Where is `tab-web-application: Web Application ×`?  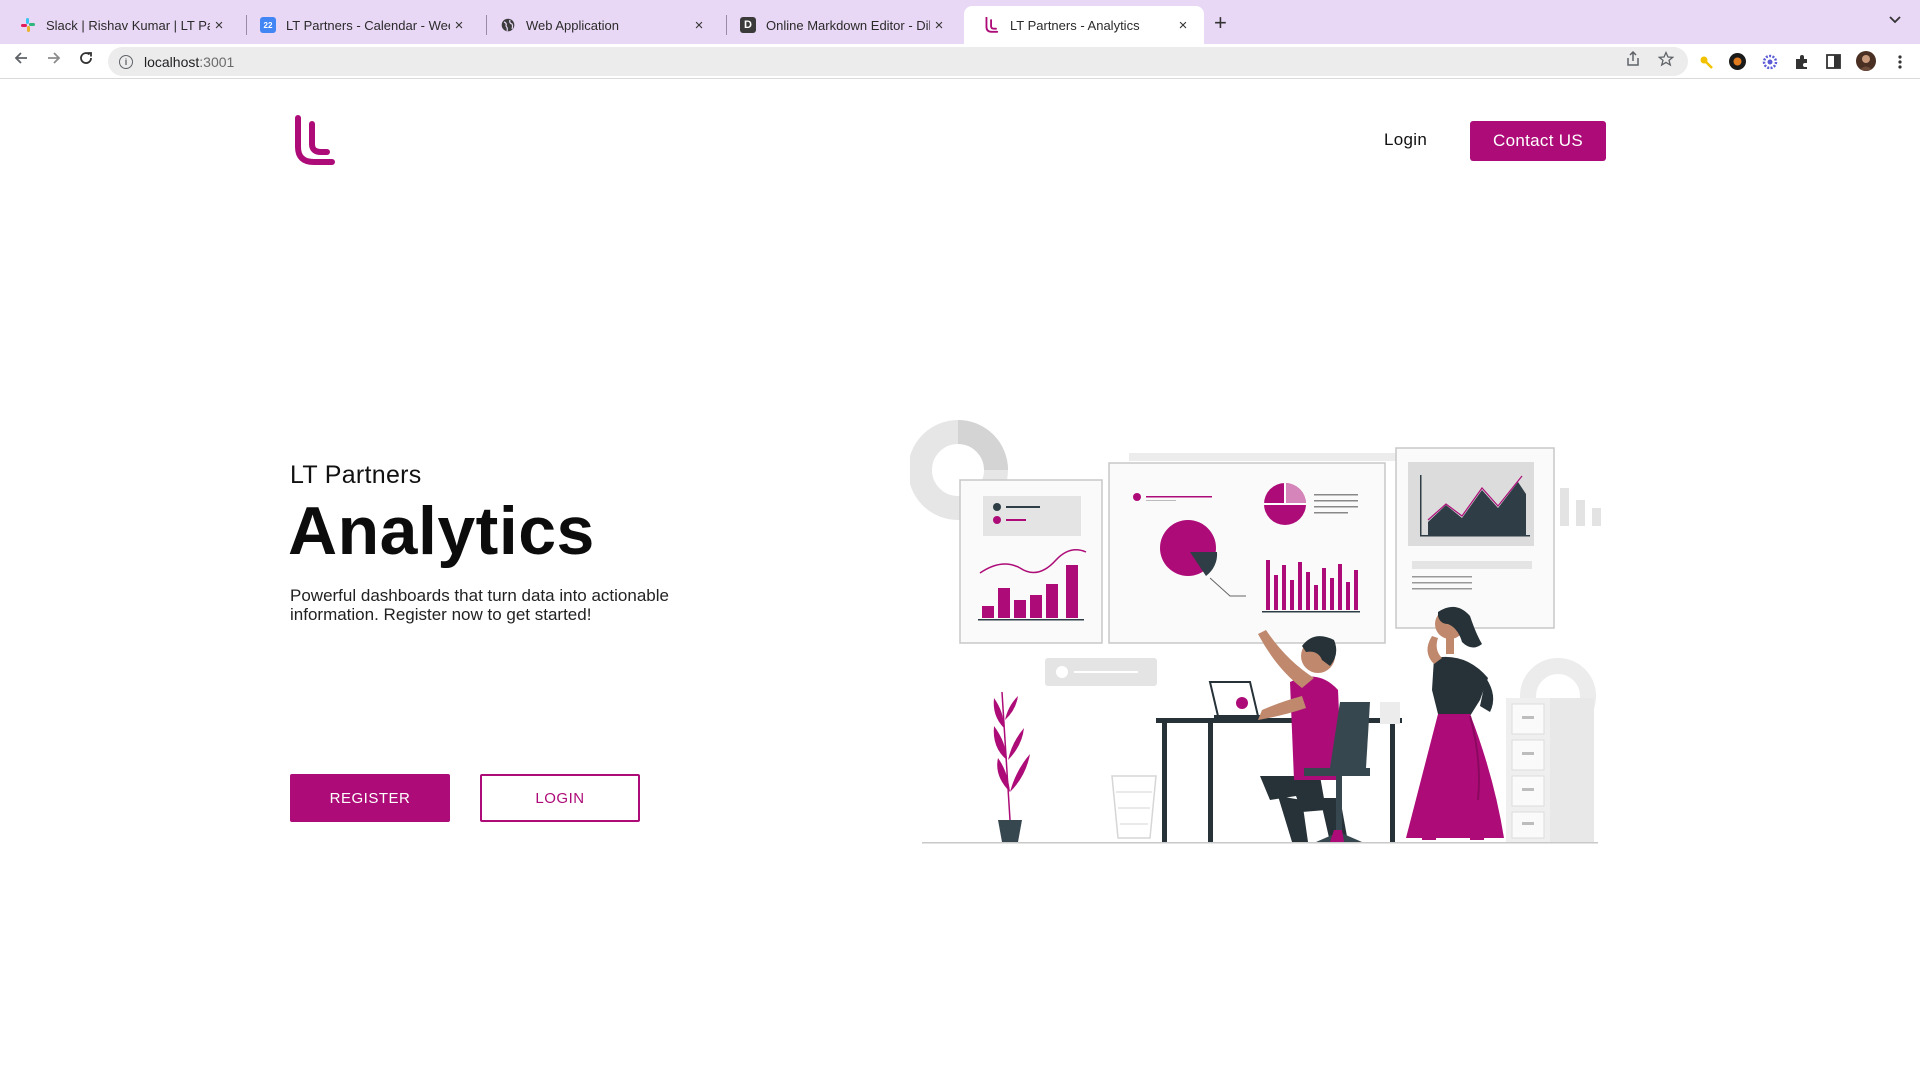
tab-web-application: Web Application × is located at coordinates (600, 25).